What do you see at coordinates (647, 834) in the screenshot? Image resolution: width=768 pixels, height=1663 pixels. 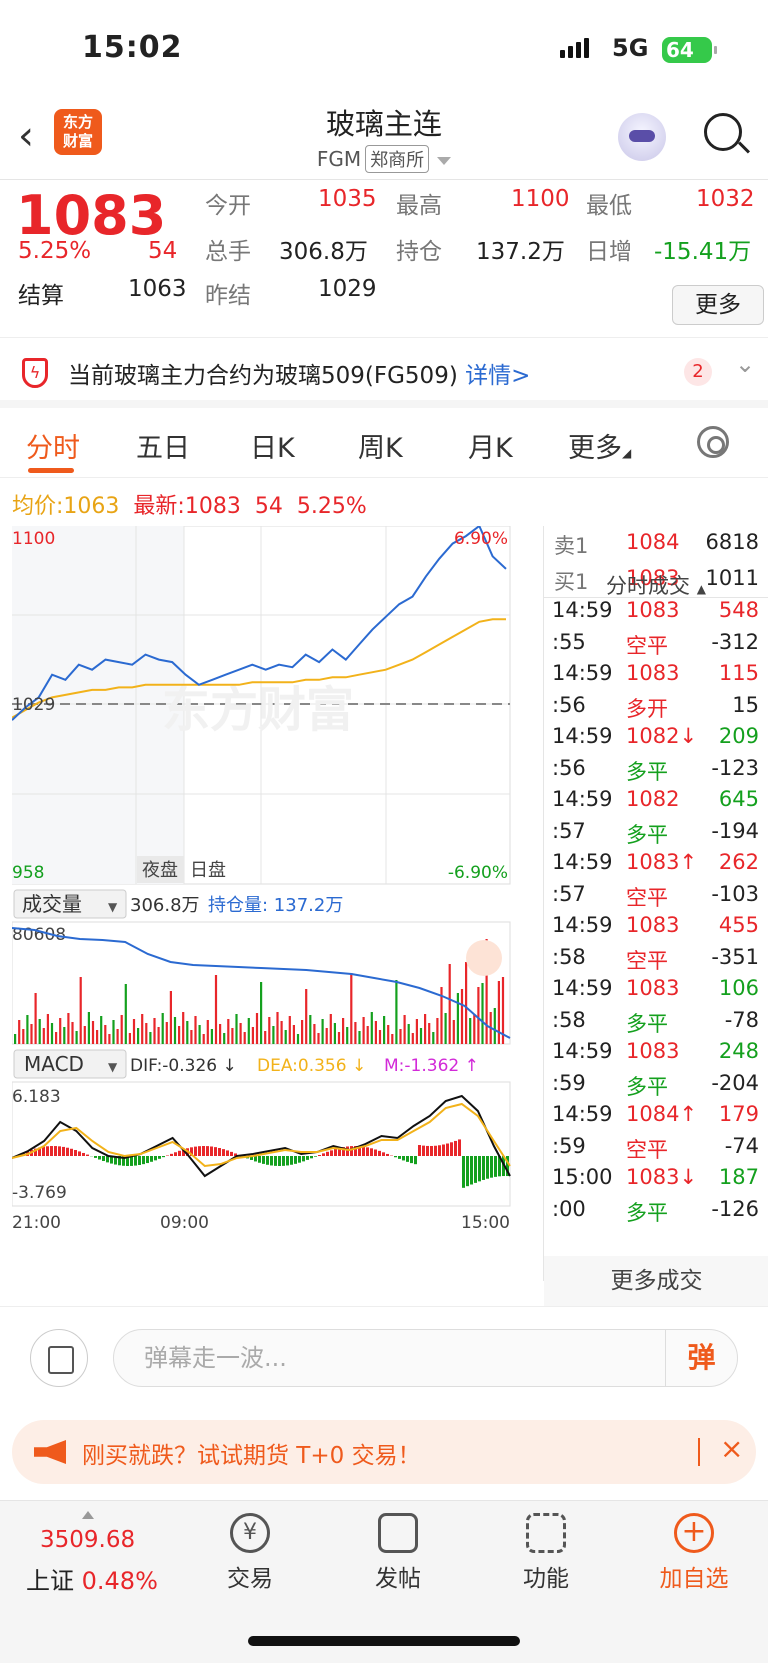 I see `tick-price: 多平` at bounding box center [647, 834].